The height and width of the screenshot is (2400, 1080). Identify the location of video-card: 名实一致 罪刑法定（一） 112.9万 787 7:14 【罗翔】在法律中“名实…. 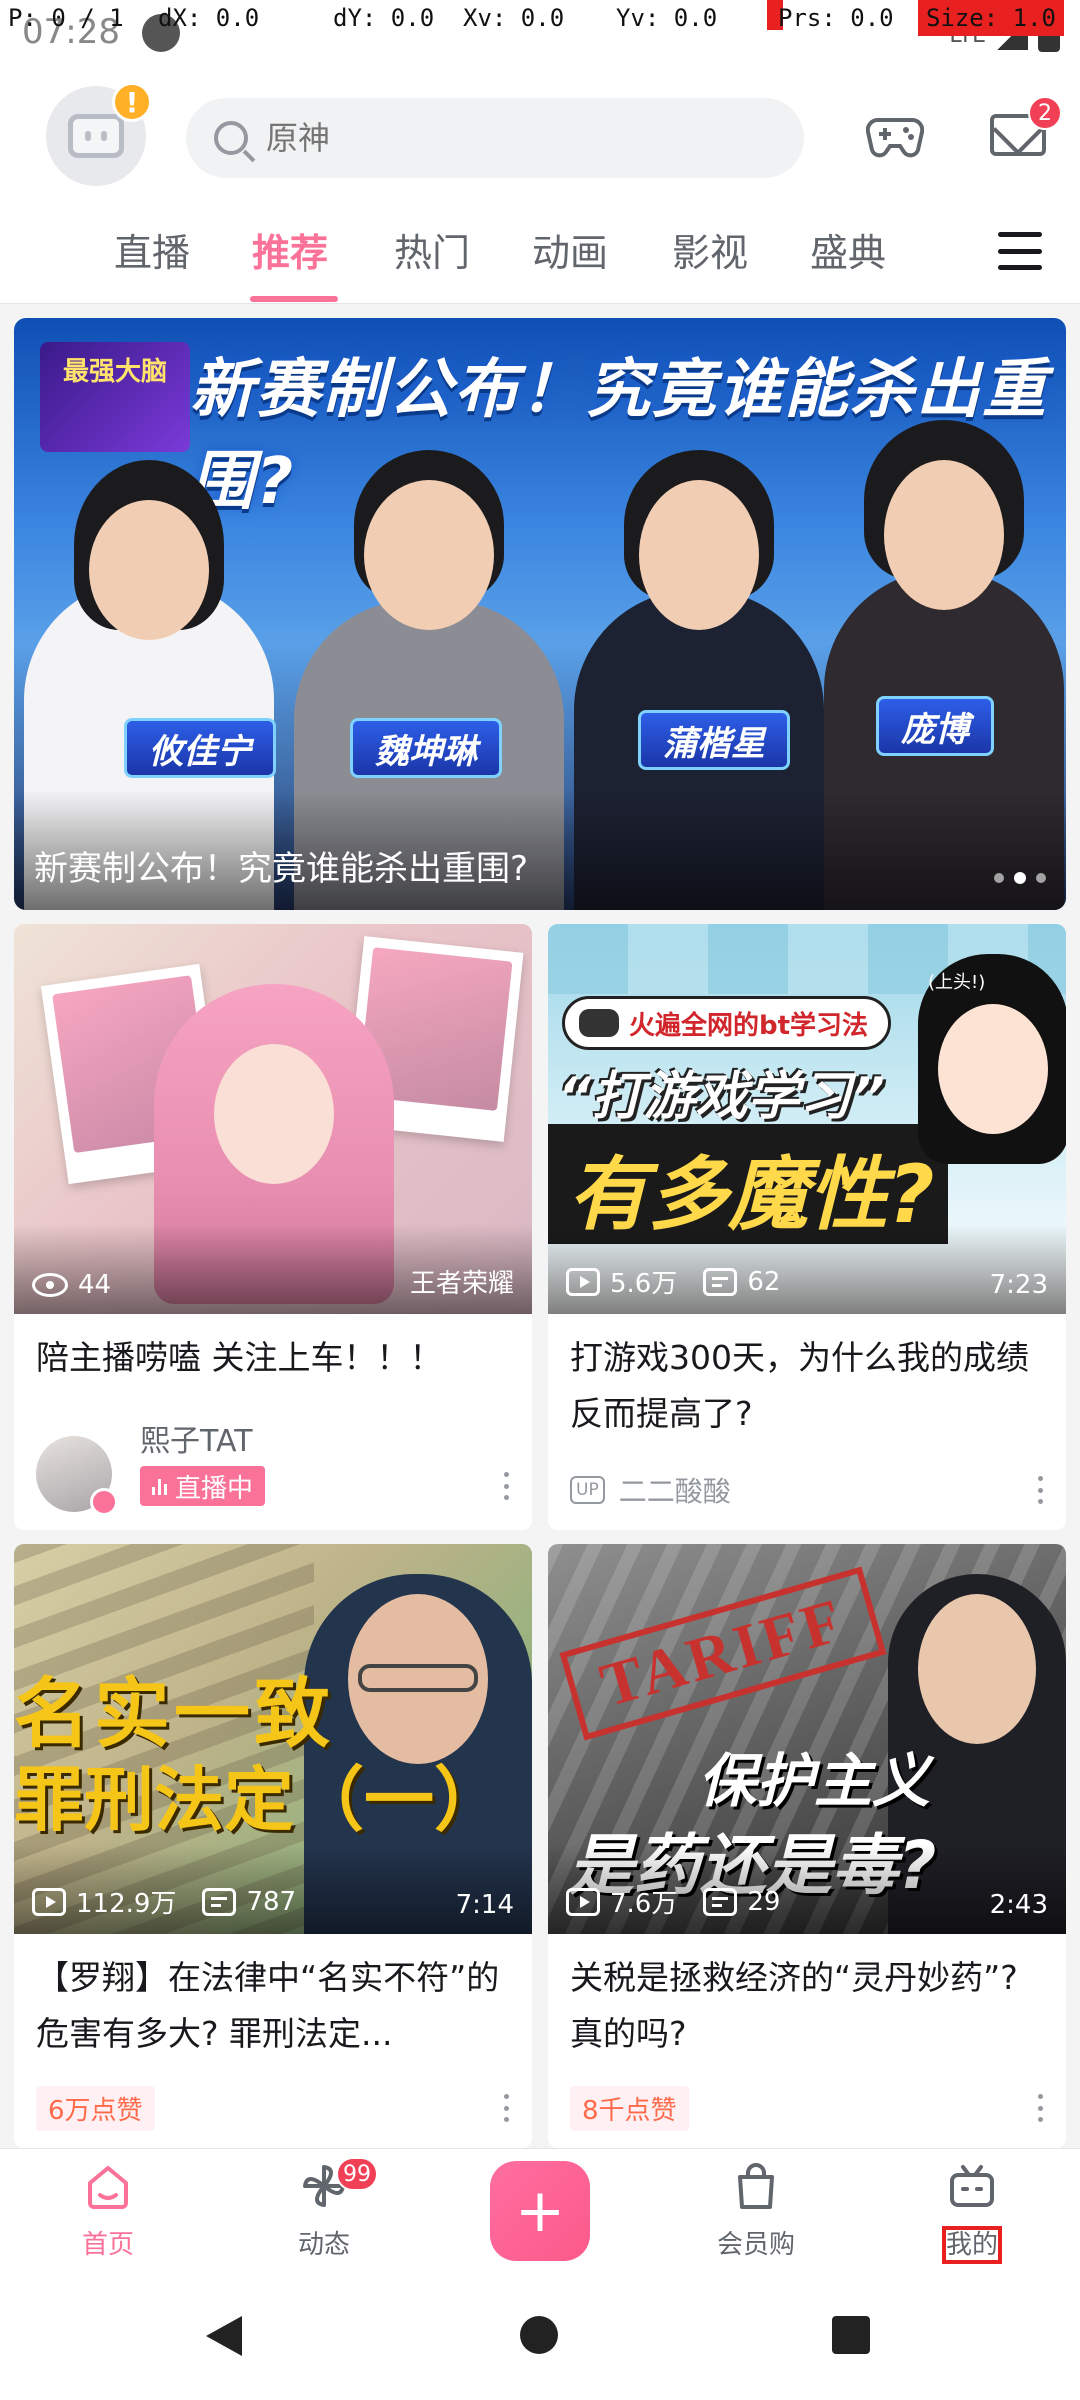
(273, 1846).